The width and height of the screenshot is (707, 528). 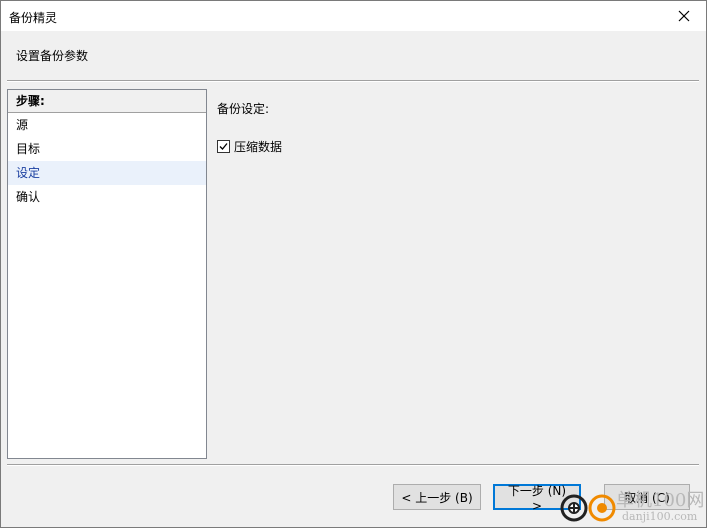 What do you see at coordinates (437, 497) in the screenshot?
I see `back-button: < 上一步 (B)` at bounding box center [437, 497].